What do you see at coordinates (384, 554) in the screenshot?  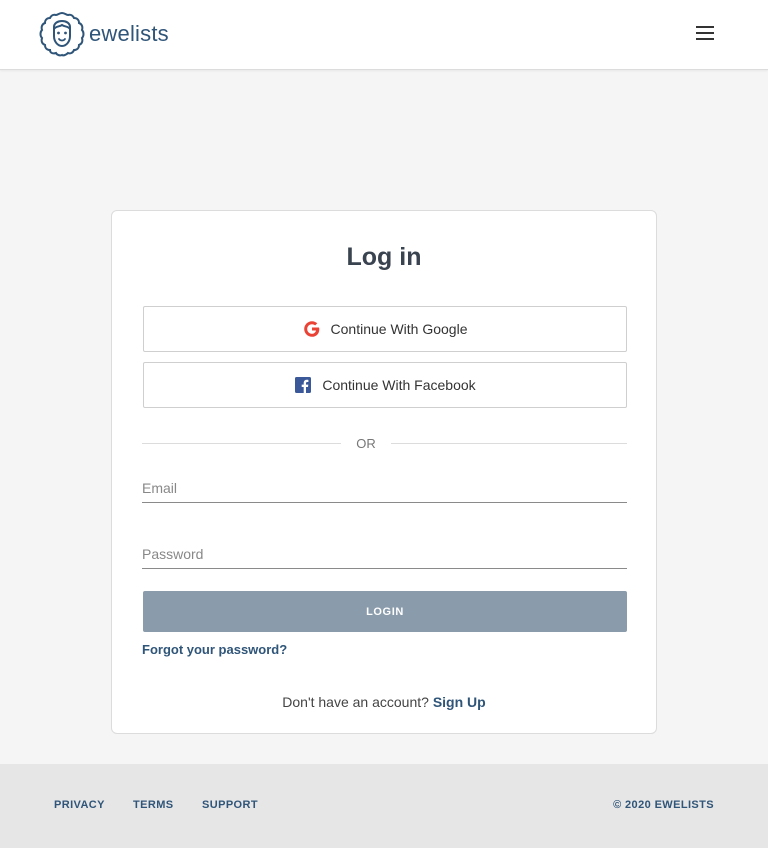 I see `password-input` at bounding box center [384, 554].